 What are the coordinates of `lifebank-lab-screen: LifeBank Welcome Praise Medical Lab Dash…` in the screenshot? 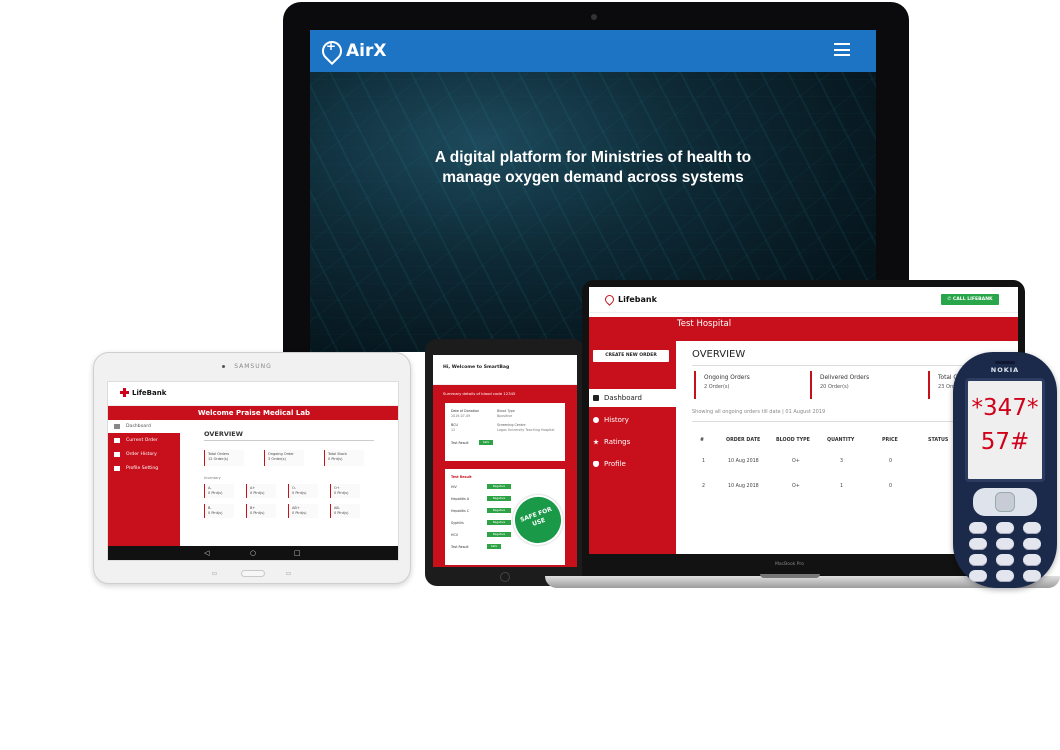 It's located at (253, 471).